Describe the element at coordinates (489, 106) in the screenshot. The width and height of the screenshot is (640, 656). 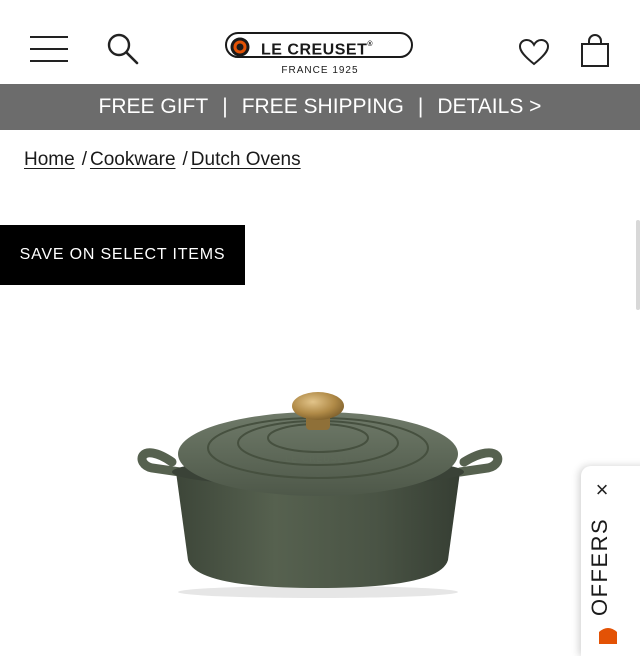
I see `promo-details-link: DETAILS >` at that location.